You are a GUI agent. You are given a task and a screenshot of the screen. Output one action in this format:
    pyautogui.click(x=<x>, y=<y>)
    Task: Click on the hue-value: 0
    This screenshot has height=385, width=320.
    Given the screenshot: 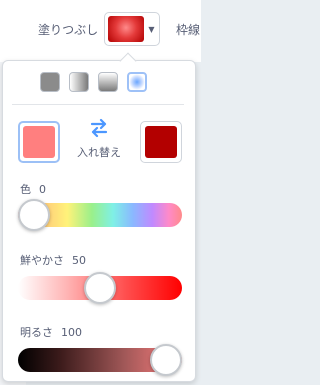 What is the action you would take?
    pyautogui.click(x=42, y=189)
    